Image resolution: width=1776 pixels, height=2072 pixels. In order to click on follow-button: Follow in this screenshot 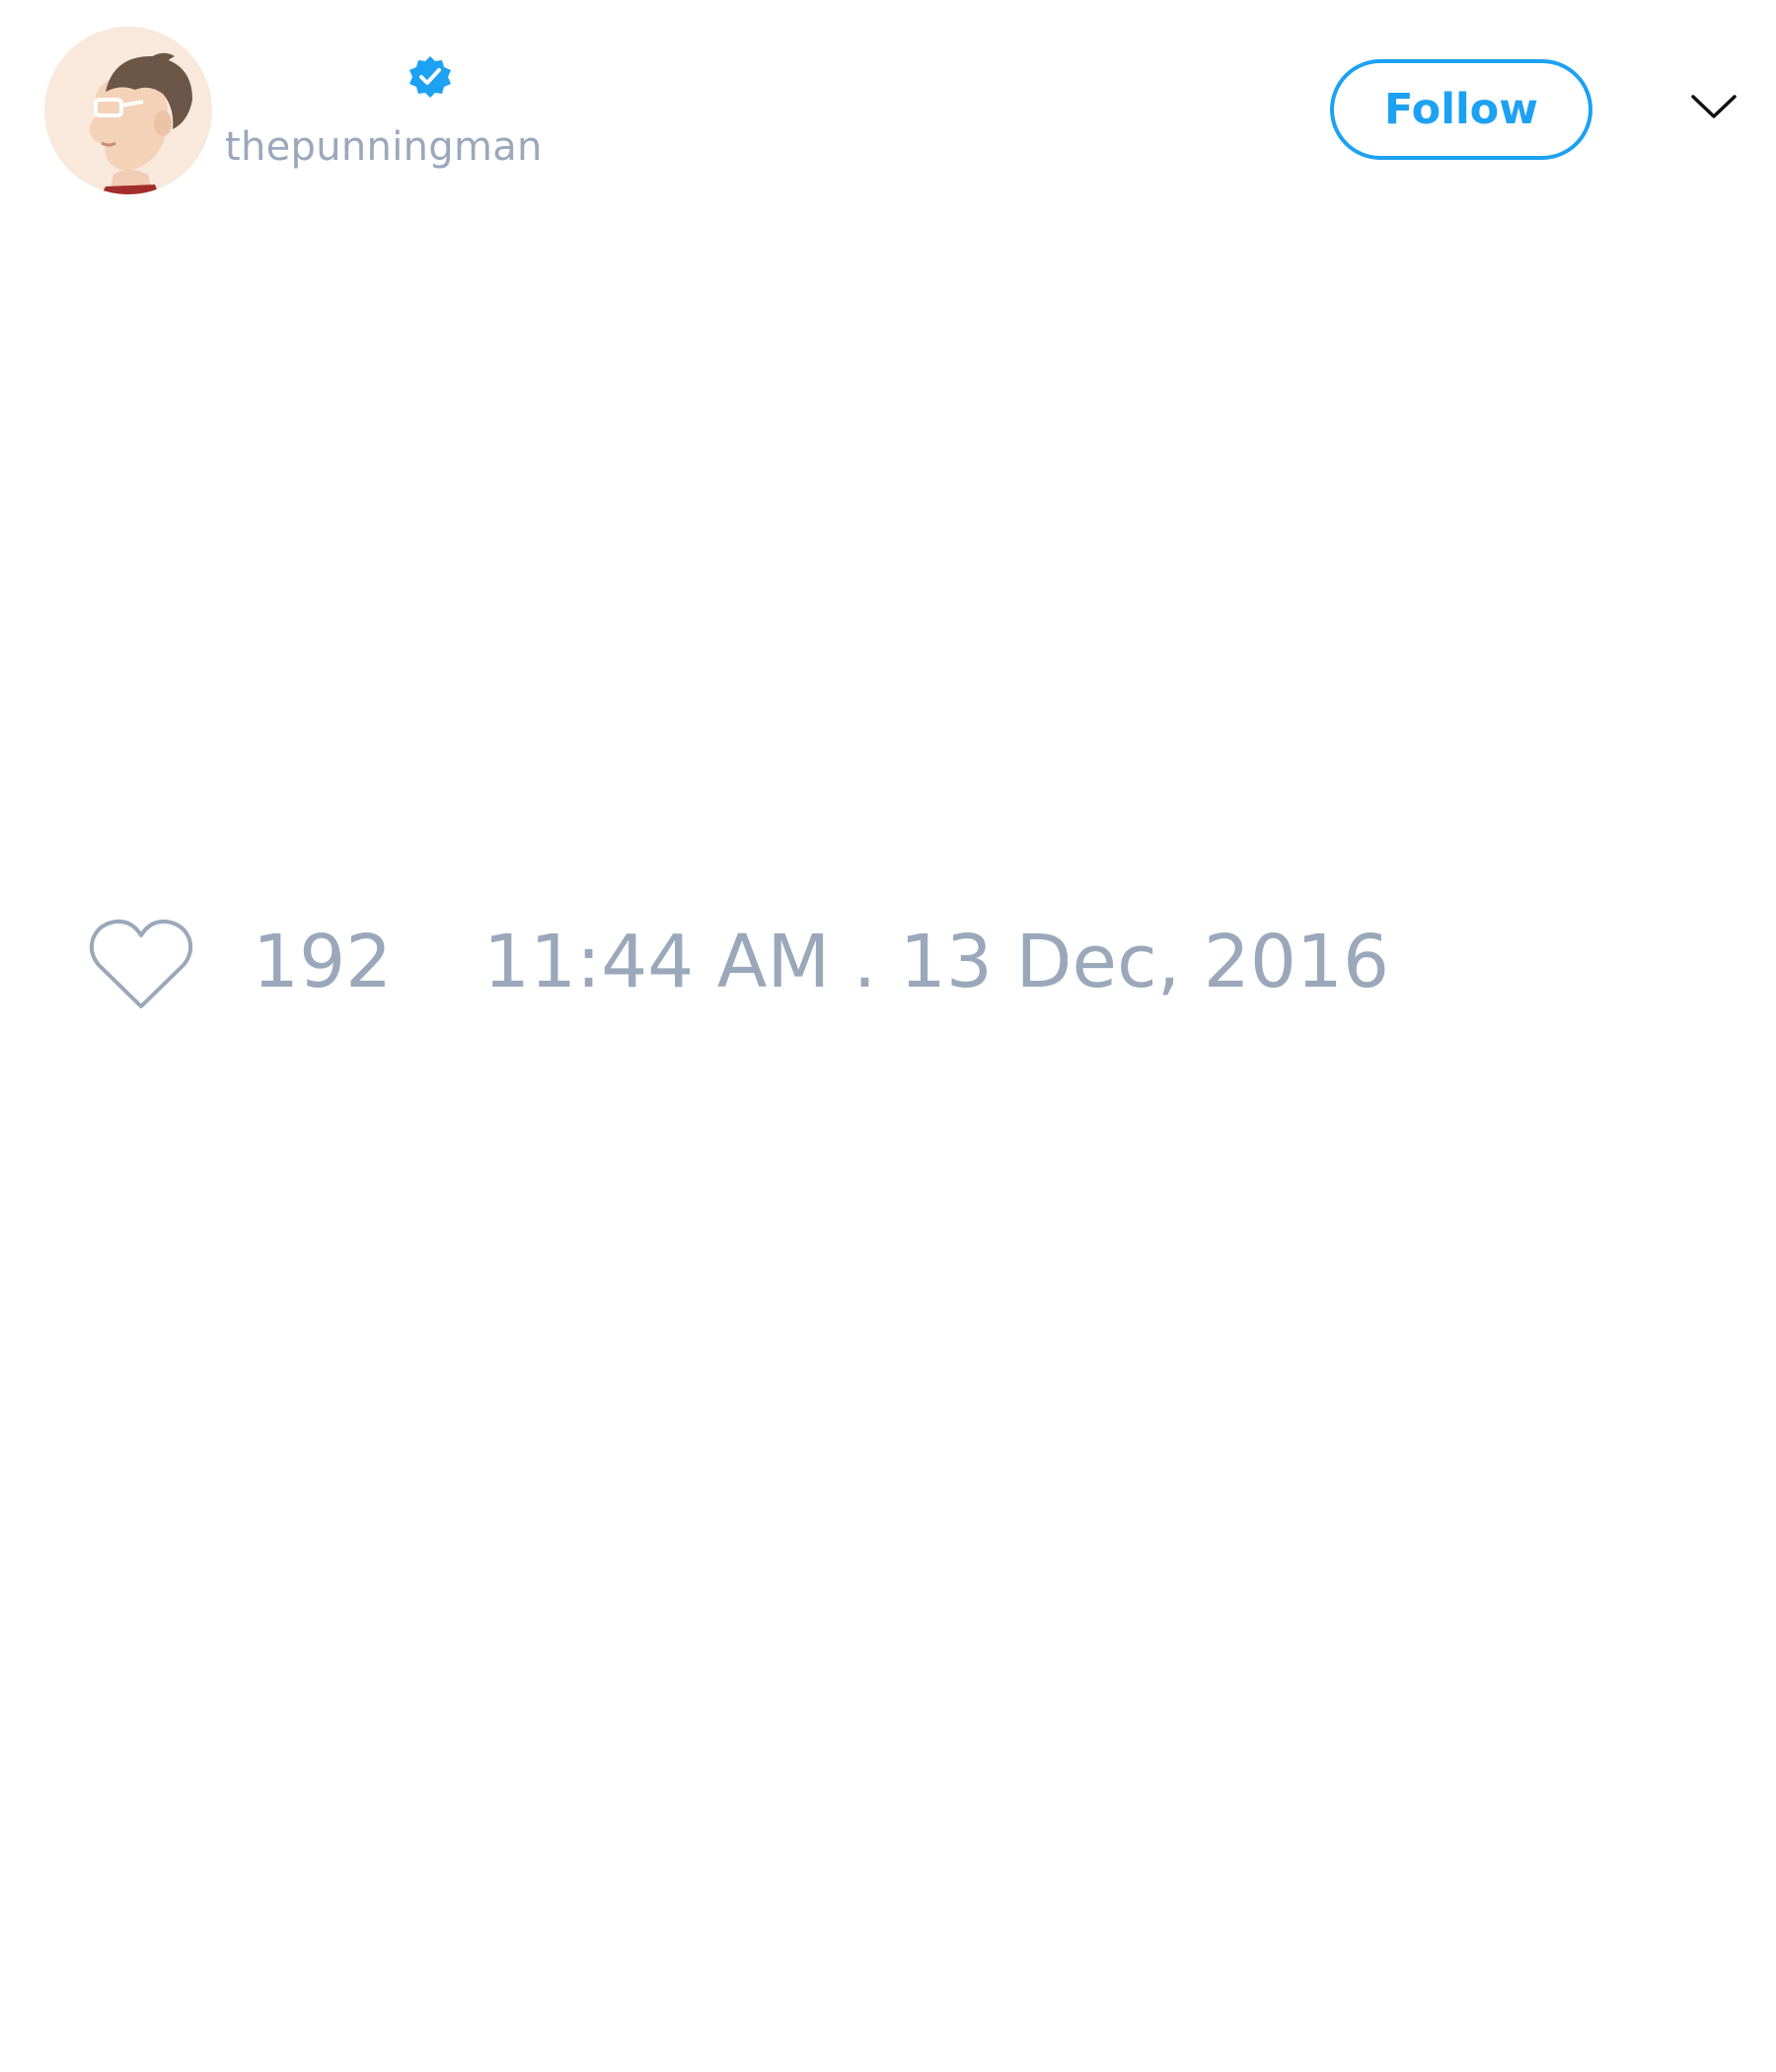, I will do `click(1461, 110)`.